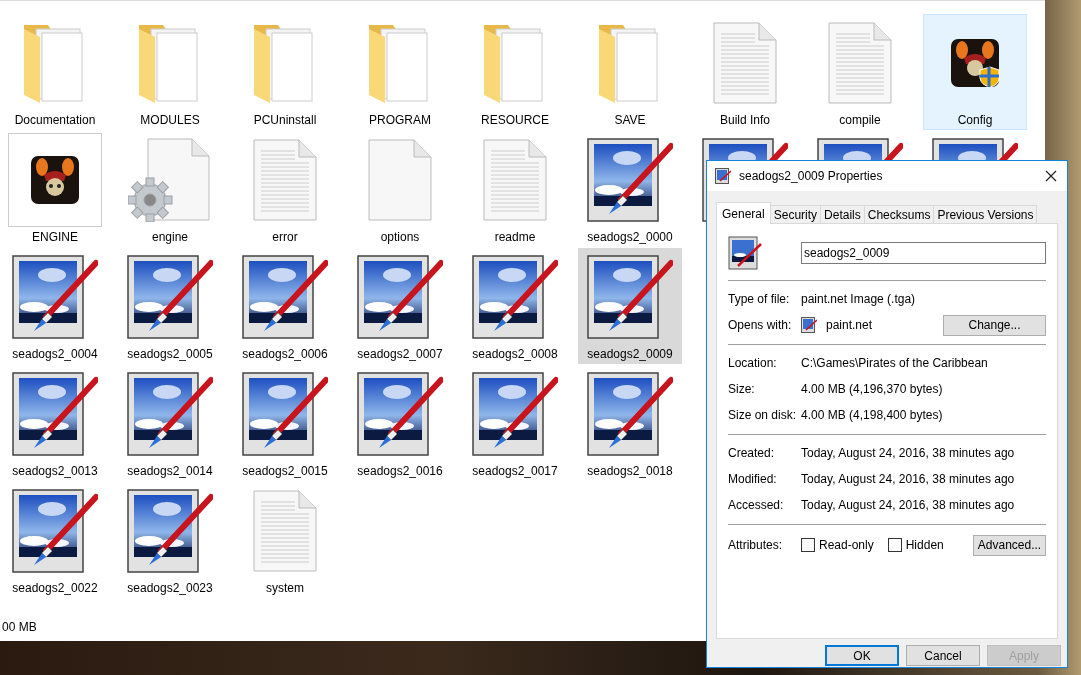  What do you see at coordinates (285, 471) in the screenshot?
I see `file-name: seadogs2_0015` at bounding box center [285, 471].